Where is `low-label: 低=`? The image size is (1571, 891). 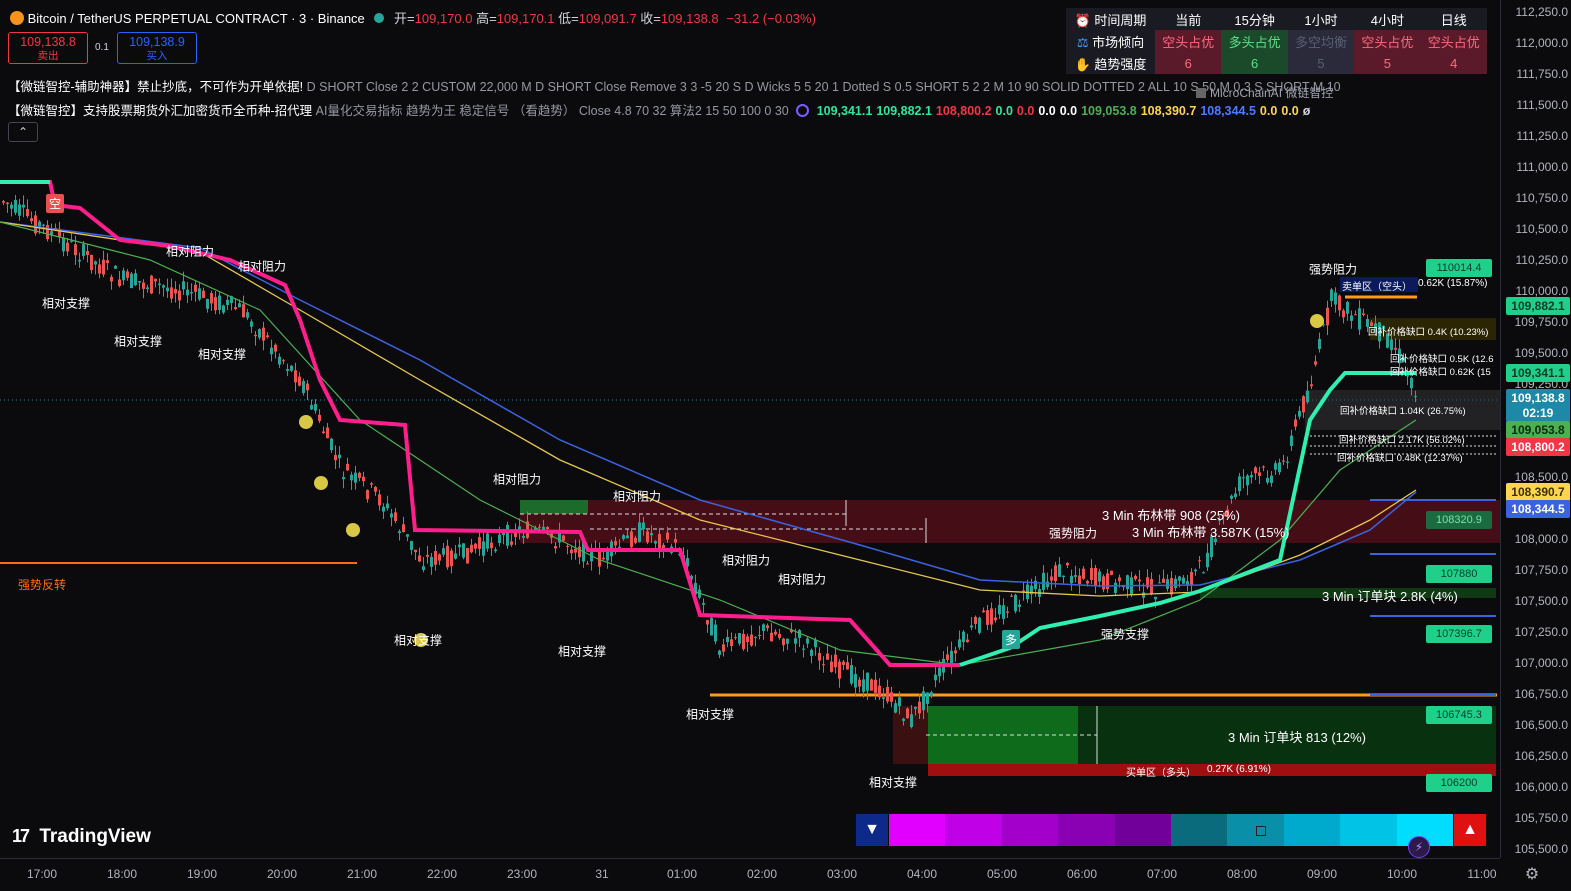 low-label: 低= is located at coordinates (568, 18).